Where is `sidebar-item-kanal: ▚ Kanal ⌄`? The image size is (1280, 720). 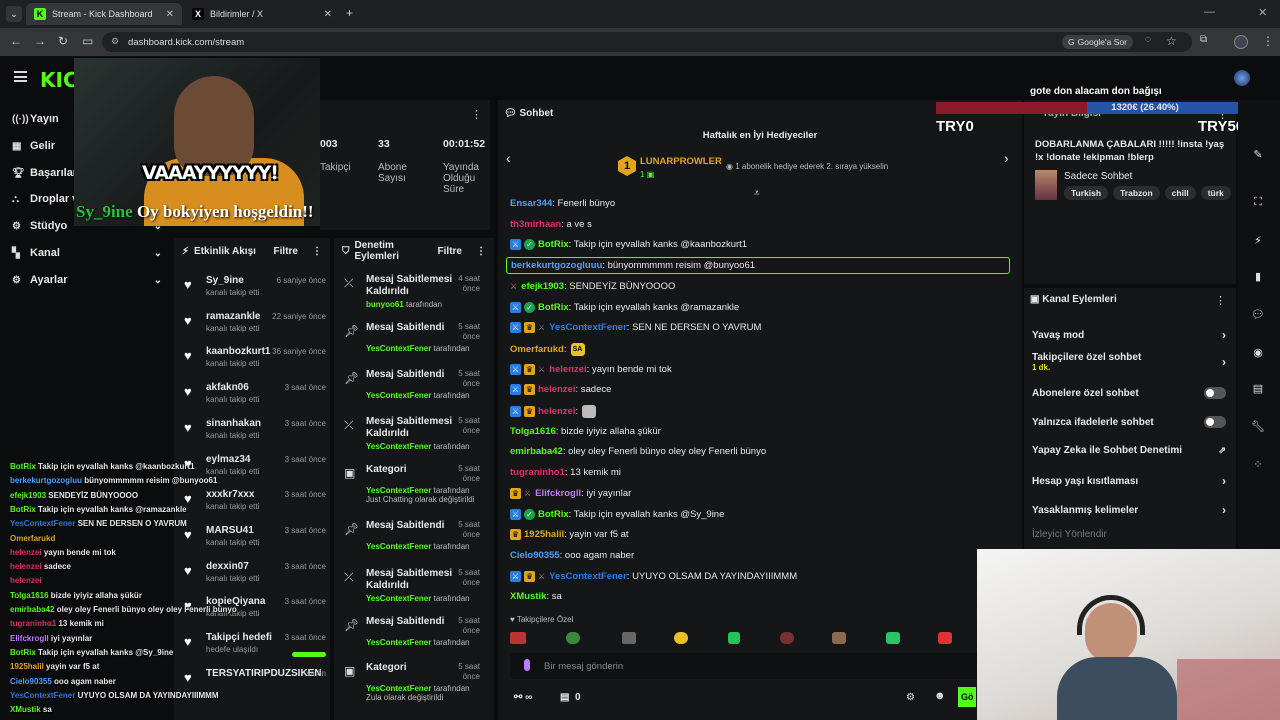 sidebar-item-kanal: ▚ Kanal ⌄ is located at coordinates (87, 253).